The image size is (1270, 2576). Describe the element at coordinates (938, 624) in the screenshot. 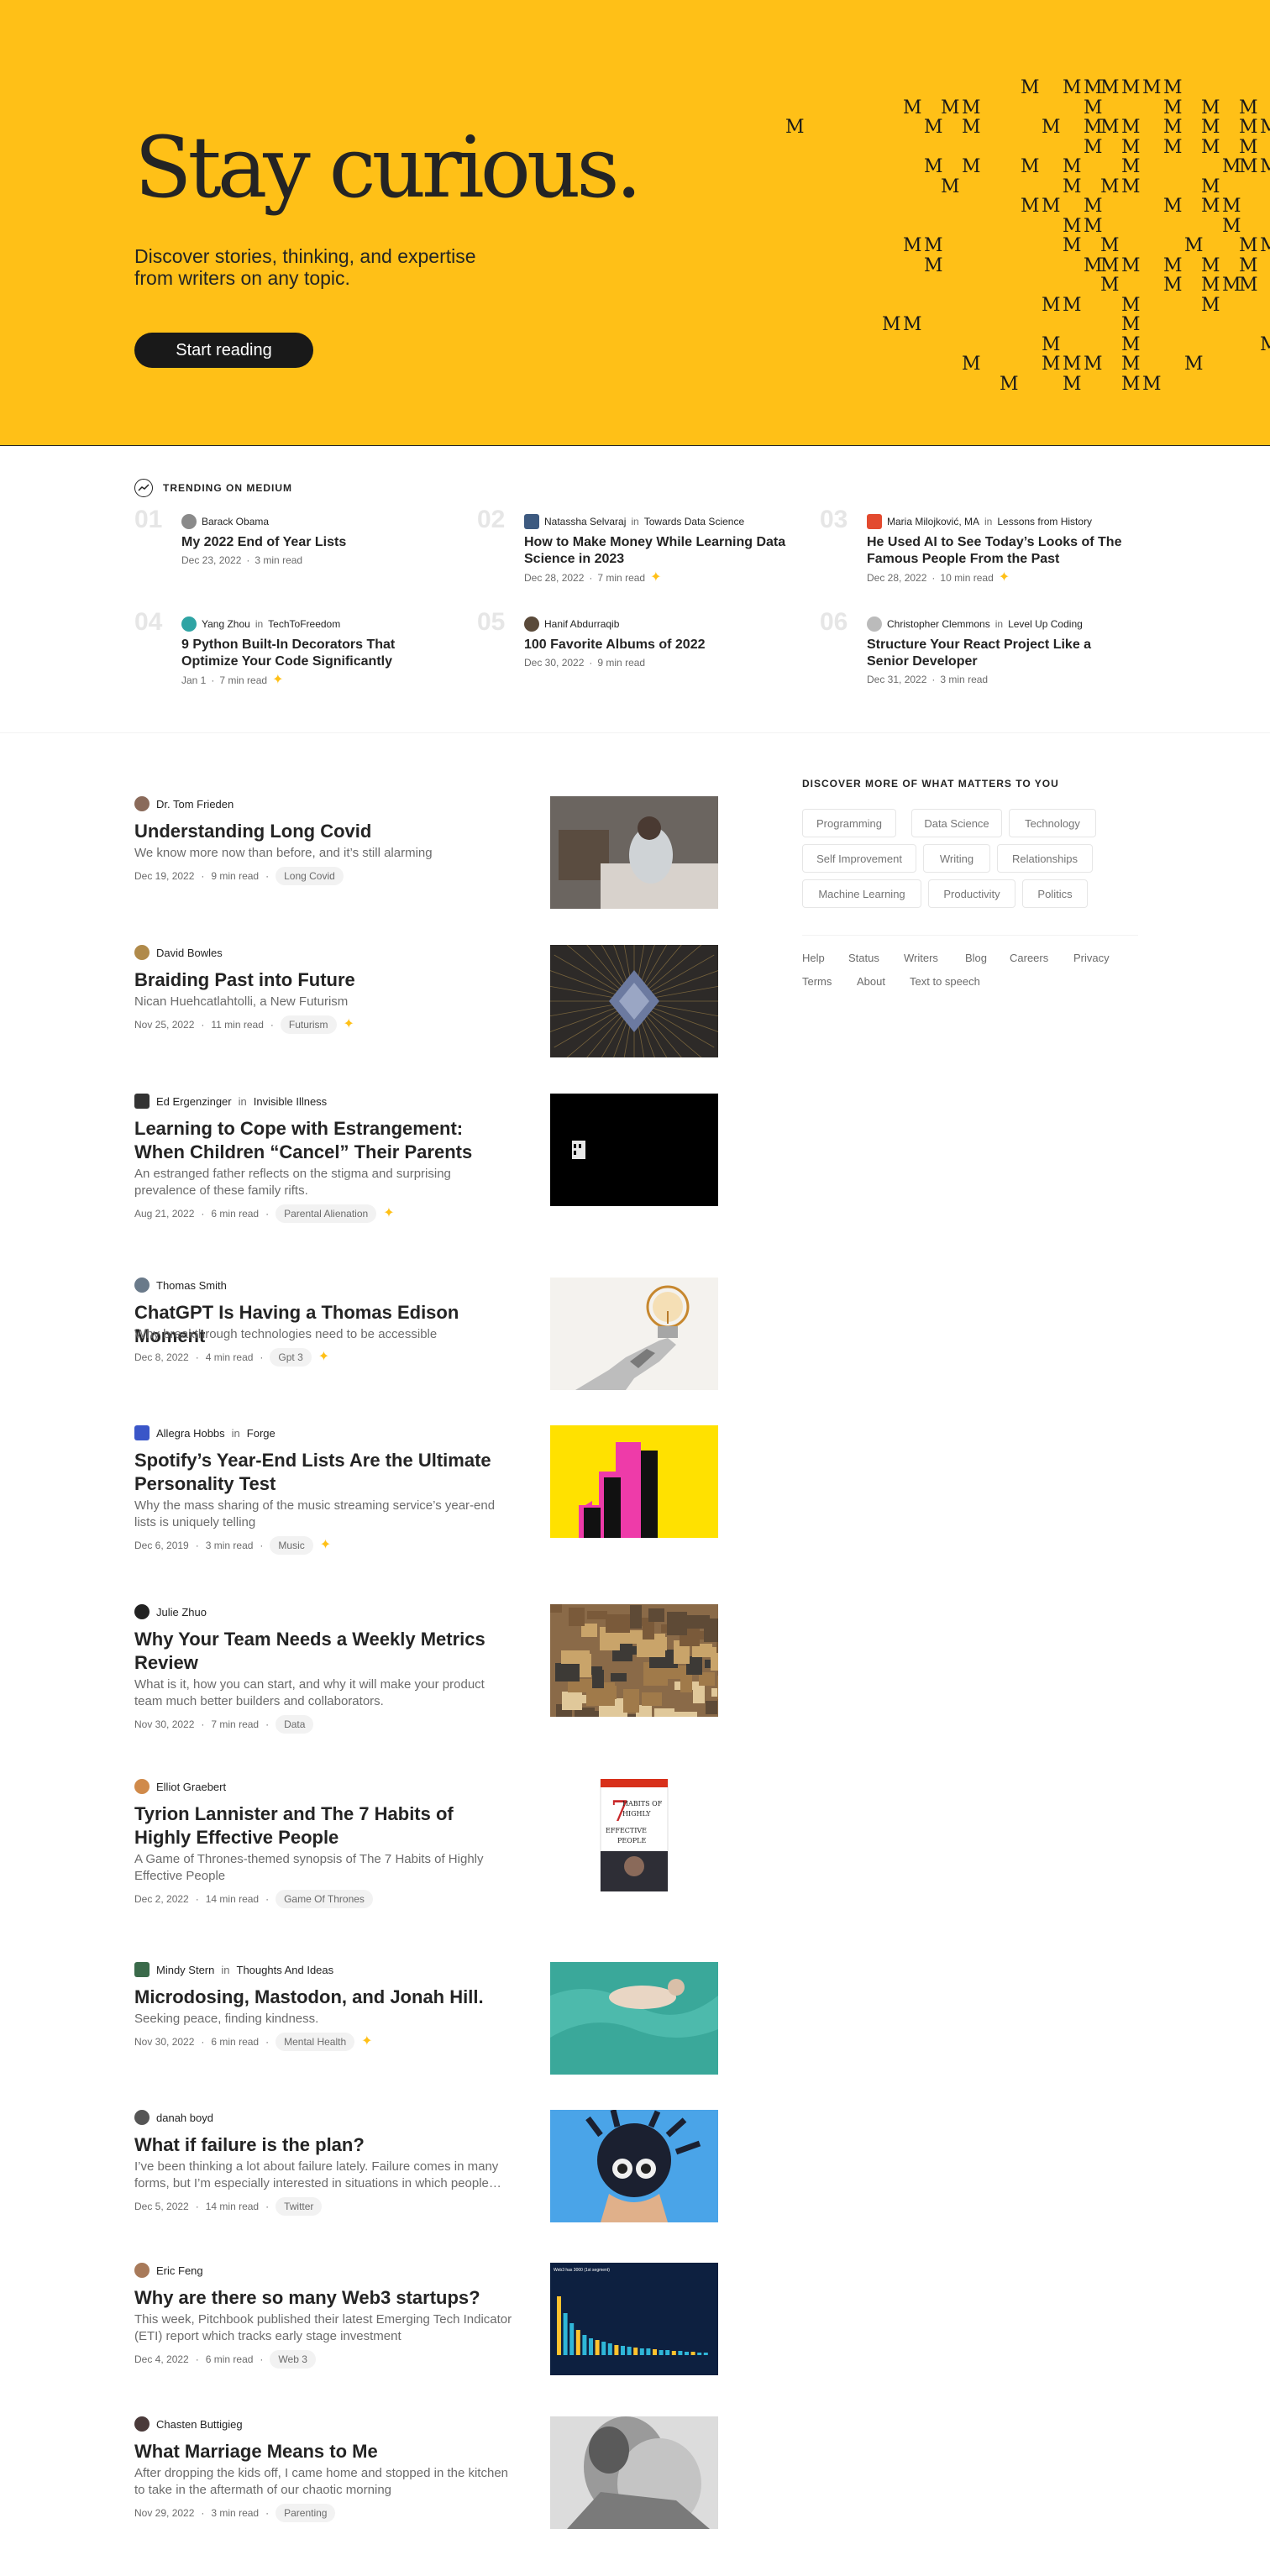

I see `author-name: Christopher Clemmons` at that location.